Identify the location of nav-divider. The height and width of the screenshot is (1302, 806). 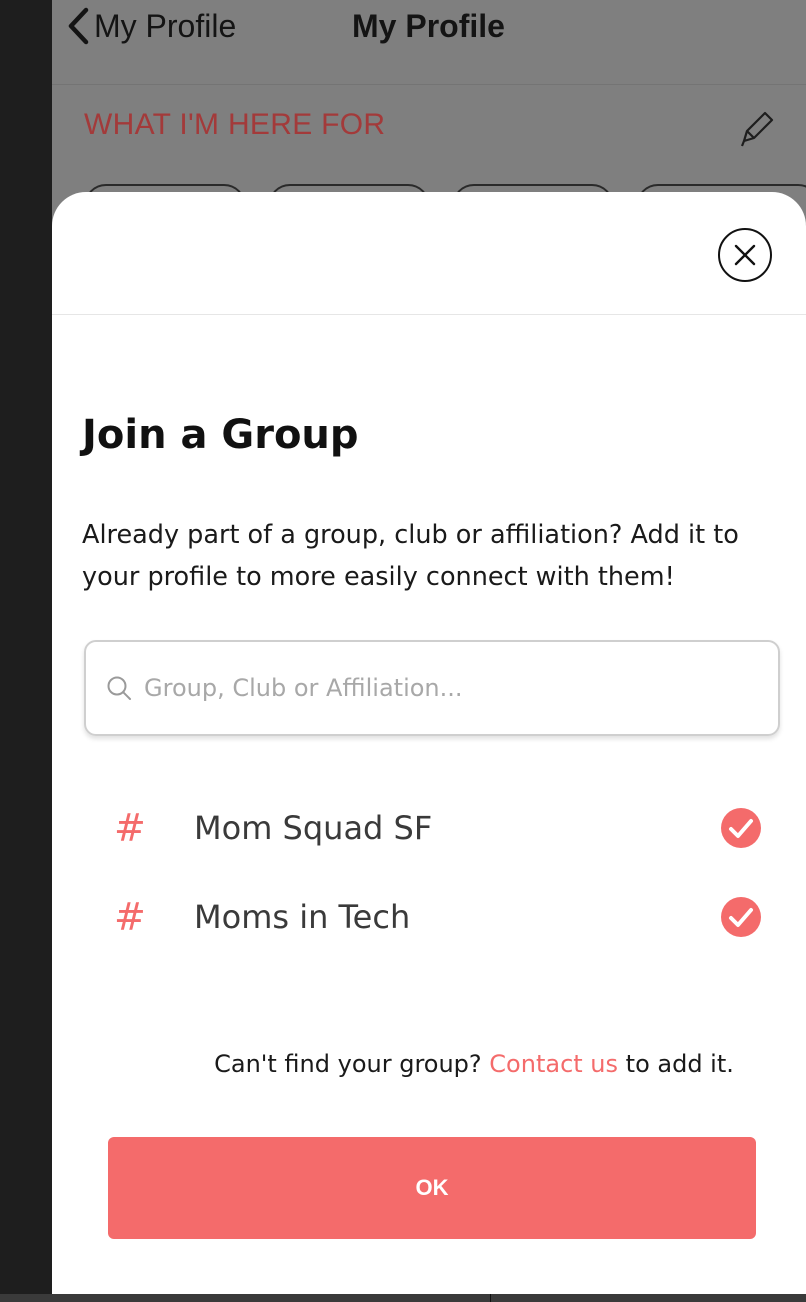
(429, 84).